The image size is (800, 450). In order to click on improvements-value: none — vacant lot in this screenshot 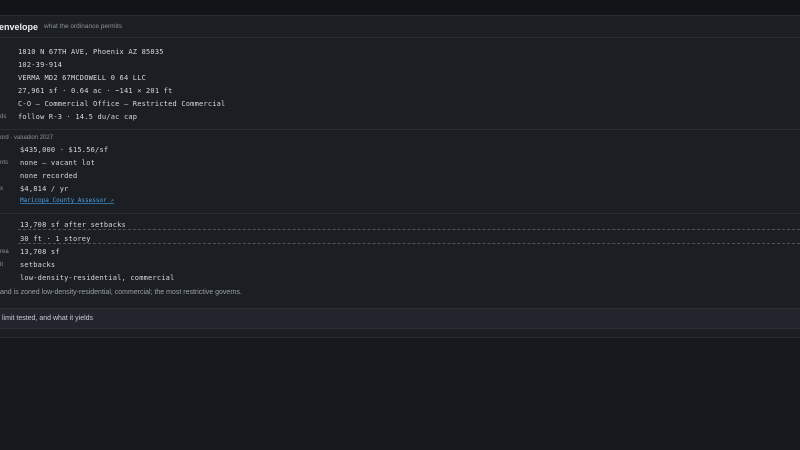, I will do `click(58, 163)`.